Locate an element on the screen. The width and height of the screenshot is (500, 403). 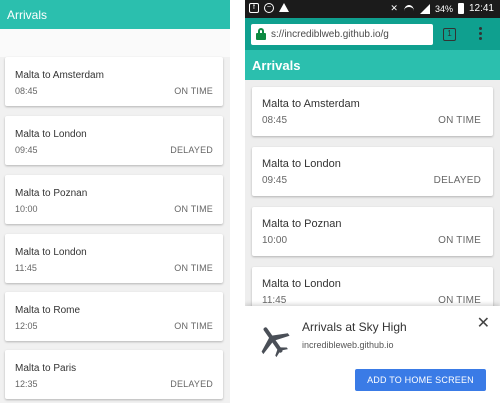
messenger-icon: ~ is located at coordinates (269, 8).